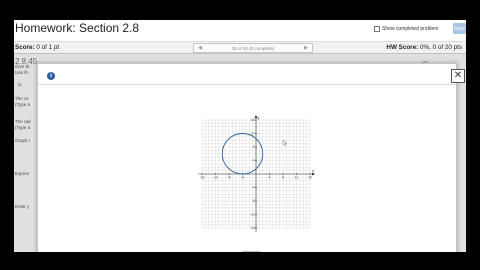 This screenshot has width=480, height=270. I want to click on y-tick-label: 16, so click(253, 120).